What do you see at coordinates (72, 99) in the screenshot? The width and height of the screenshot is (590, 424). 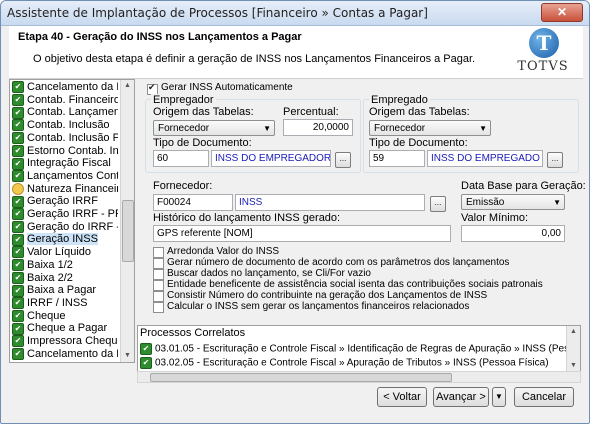 I see `sidebar-item-label: Contab. Financeiro` at bounding box center [72, 99].